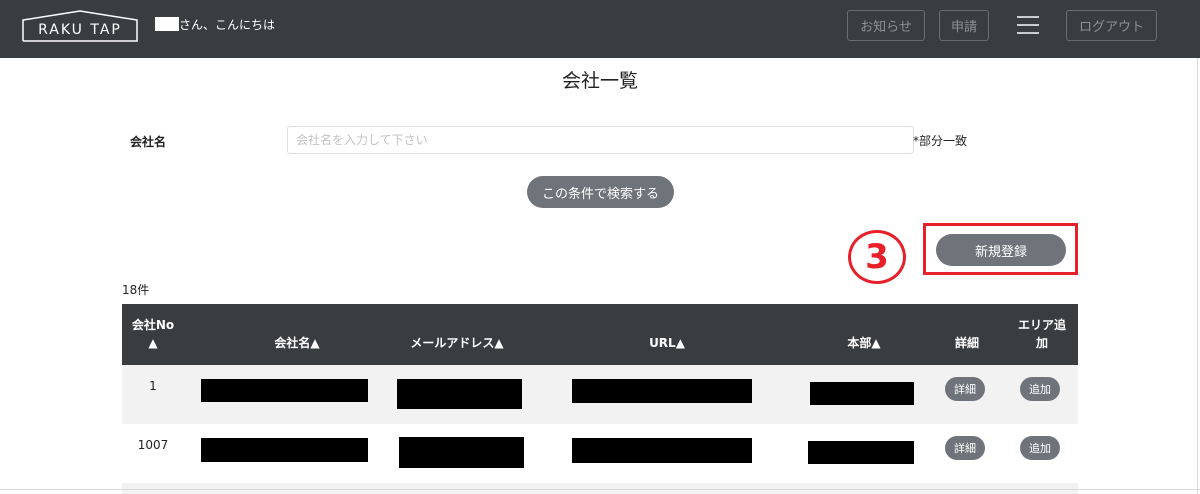 The width and height of the screenshot is (1200, 494). What do you see at coordinates (1041, 325) in the screenshot?
I see `column-header-area-add-line1: エリア追` at bounding box center [1041, 325].